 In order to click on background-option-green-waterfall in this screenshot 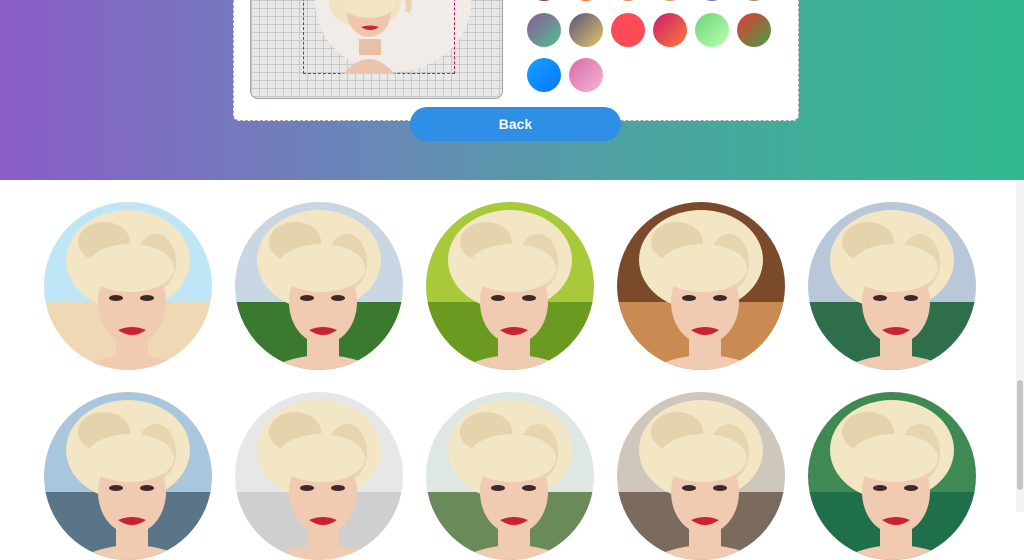, I will do `click(892, 476)`.